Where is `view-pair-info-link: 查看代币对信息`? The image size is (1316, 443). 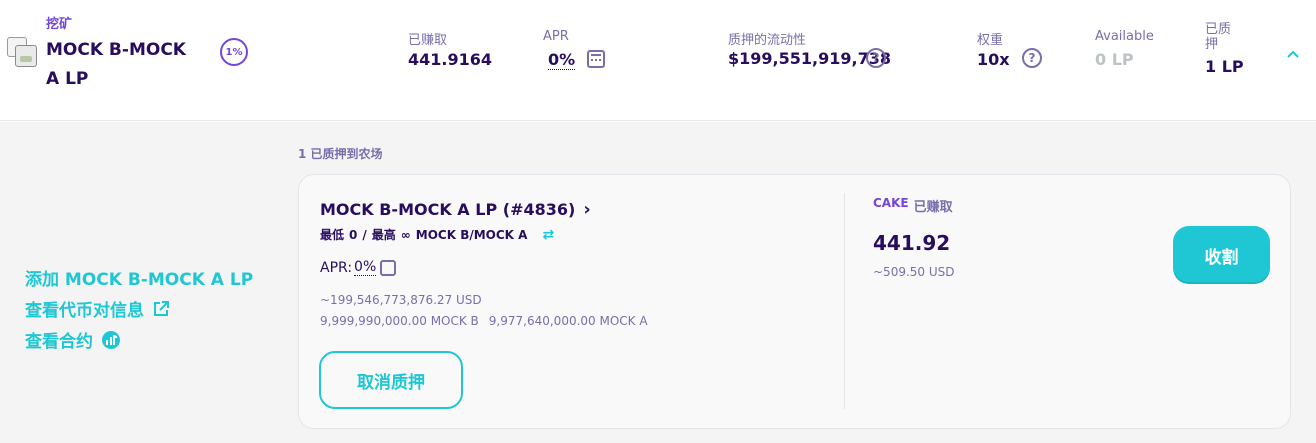 view-pair-info-link: 查看代币对信息 is located at coordinates (139, 308).